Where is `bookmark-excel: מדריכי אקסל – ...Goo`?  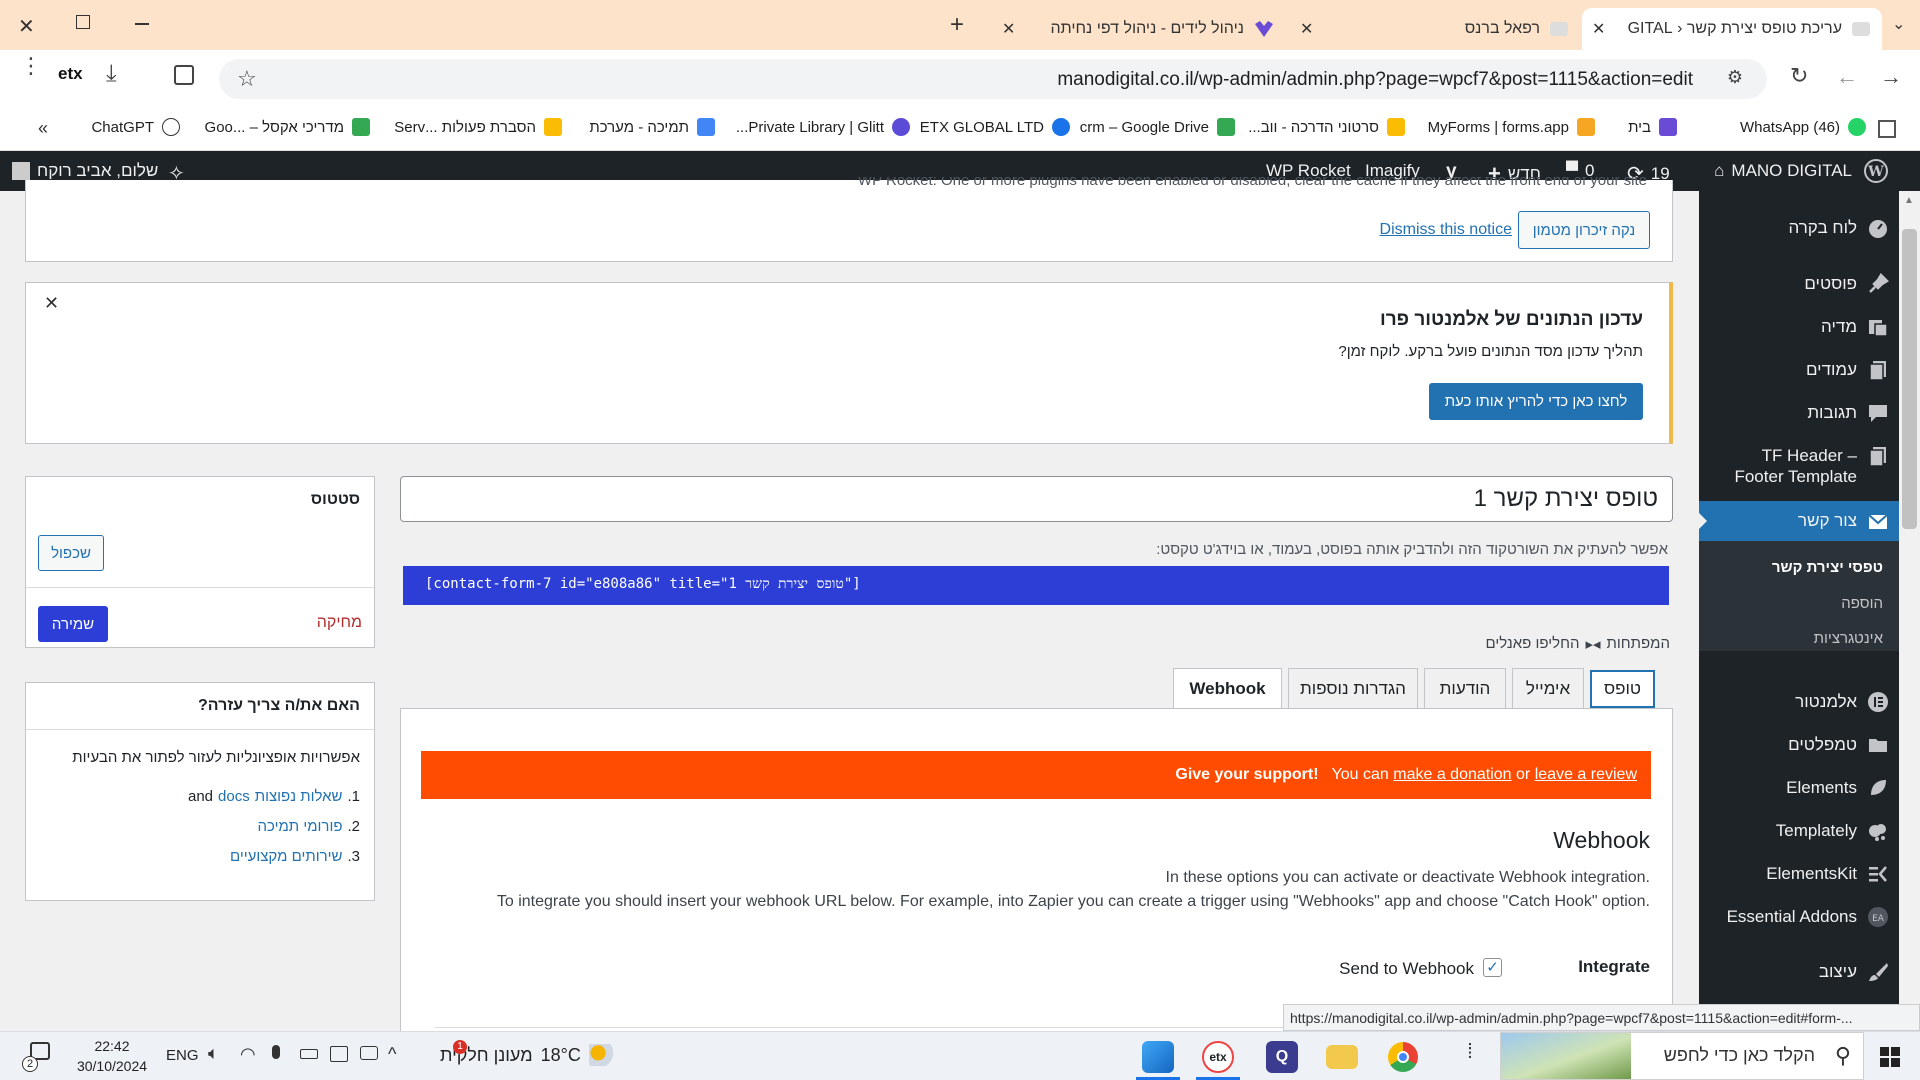 bookmark-excel: מדריכי אקסל – ...Goo is located at coordinates (287, 127).